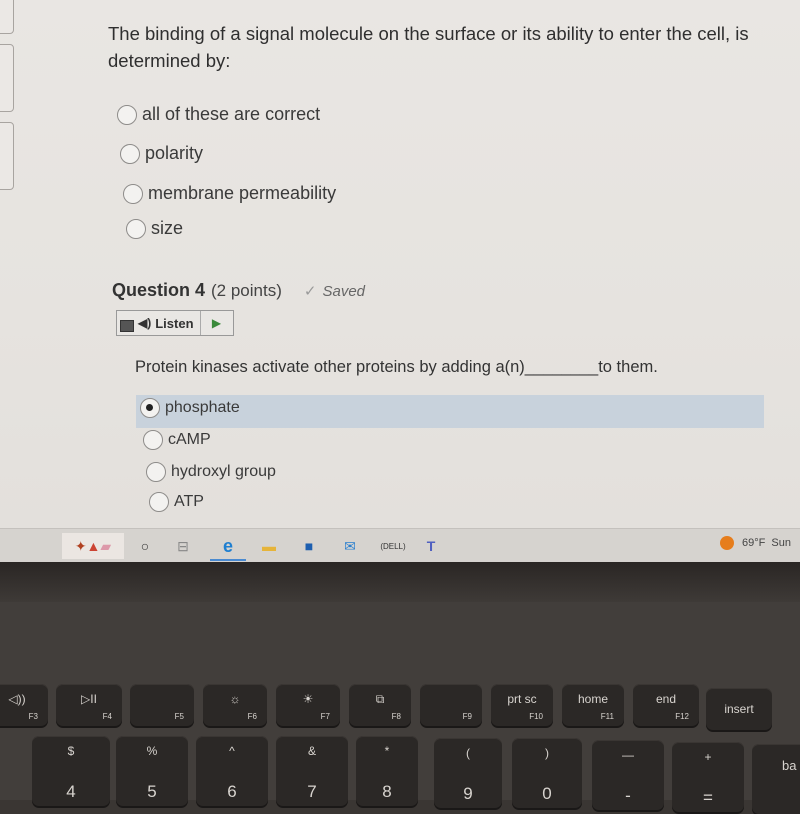 The height and width of the screenshot is (814, 800). What do you see at coordinates (235, 705) in the screenshot?
I see `key-f6: ☼ F6` at bounding box center [235, 705].